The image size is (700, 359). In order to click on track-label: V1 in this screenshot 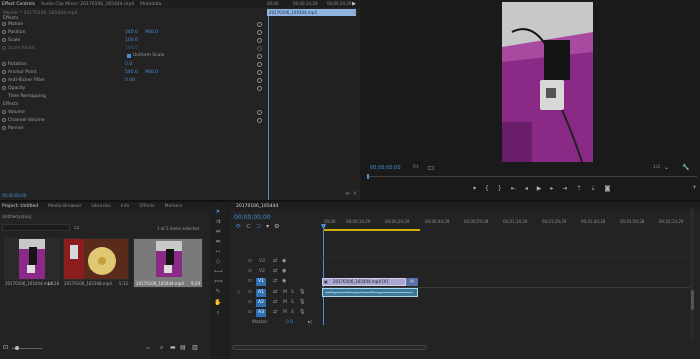, I will do `click(261, 282)`.